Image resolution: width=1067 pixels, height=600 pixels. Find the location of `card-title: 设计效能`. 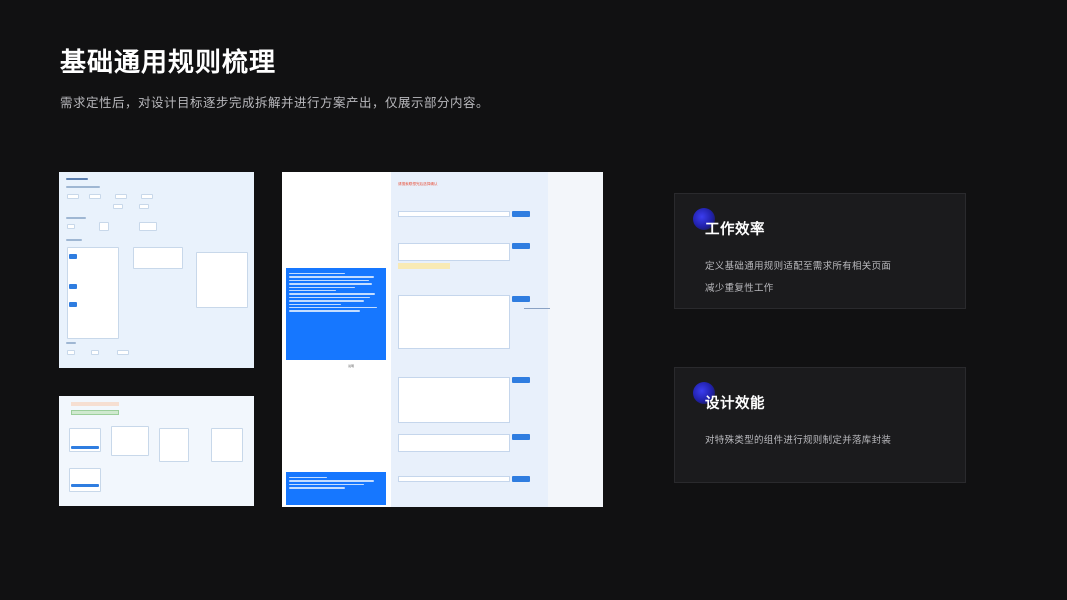

card-title: 设计效能 is located at coordinates (735, 404).